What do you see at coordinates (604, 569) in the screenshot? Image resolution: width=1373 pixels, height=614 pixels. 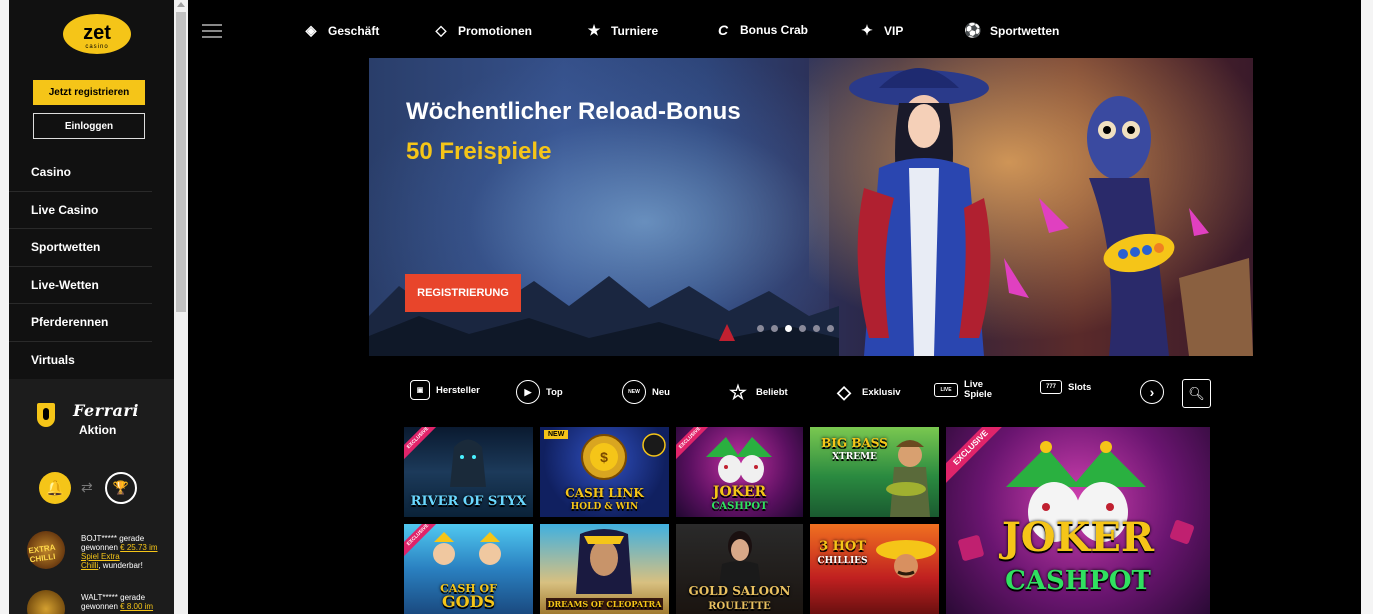 I see `game-tile-dreams-of-cleopatra: DREAMS OF CLEOPATRA` at bounding box center [604, 569].